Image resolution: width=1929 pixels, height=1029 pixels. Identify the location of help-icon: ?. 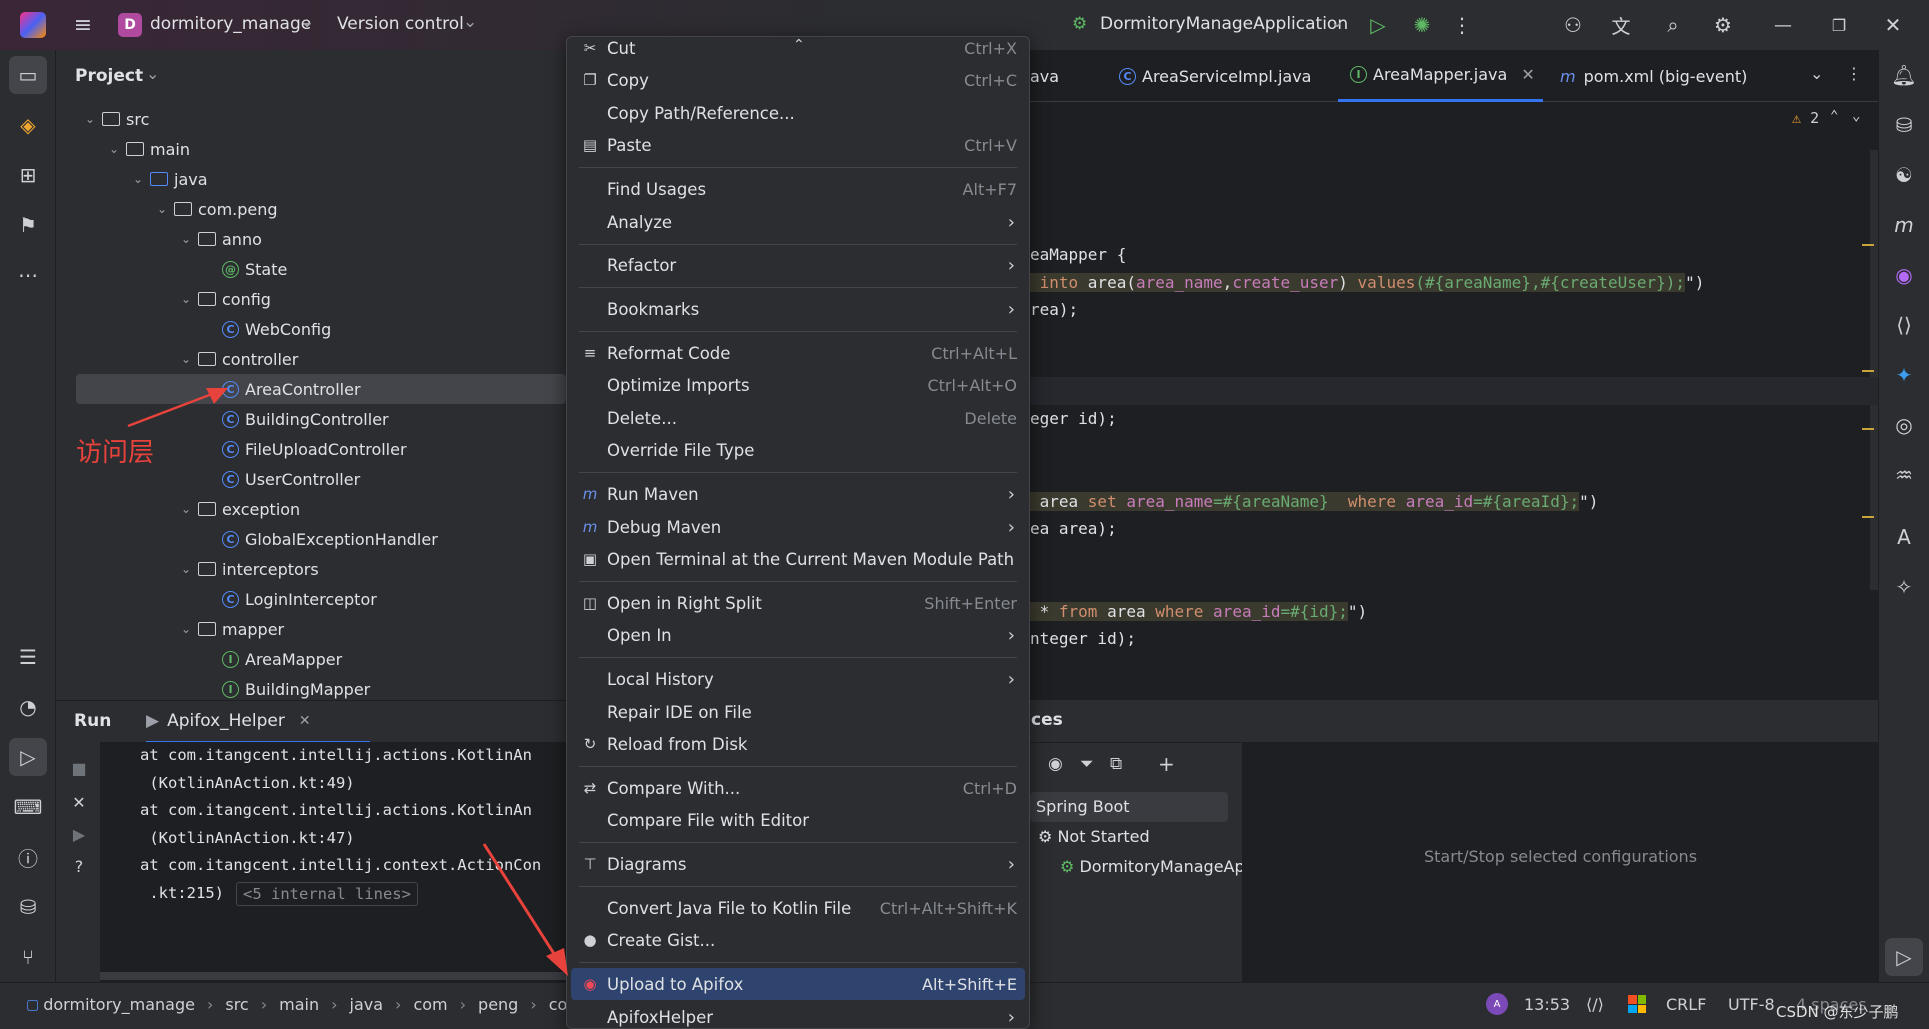
(79, 866).